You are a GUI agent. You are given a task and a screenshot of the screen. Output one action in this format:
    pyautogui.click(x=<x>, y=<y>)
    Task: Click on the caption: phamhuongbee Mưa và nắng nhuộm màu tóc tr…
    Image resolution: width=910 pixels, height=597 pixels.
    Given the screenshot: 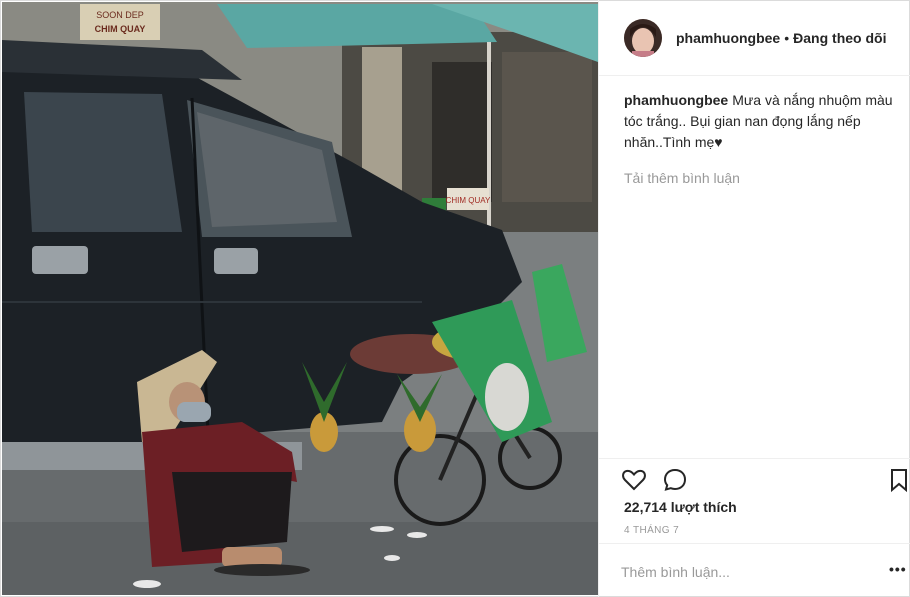 What is the action you would take?
    pyautogui.click(x=761, y=121)
    